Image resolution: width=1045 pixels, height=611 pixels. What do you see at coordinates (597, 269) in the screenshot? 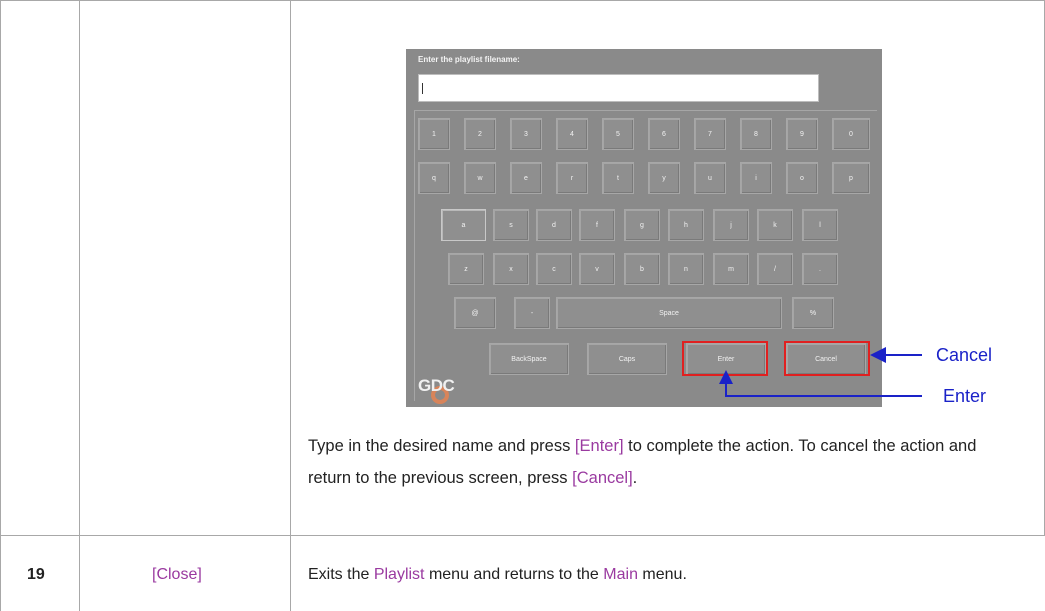
I see `key-v: v` at bounding box center [597, 269].